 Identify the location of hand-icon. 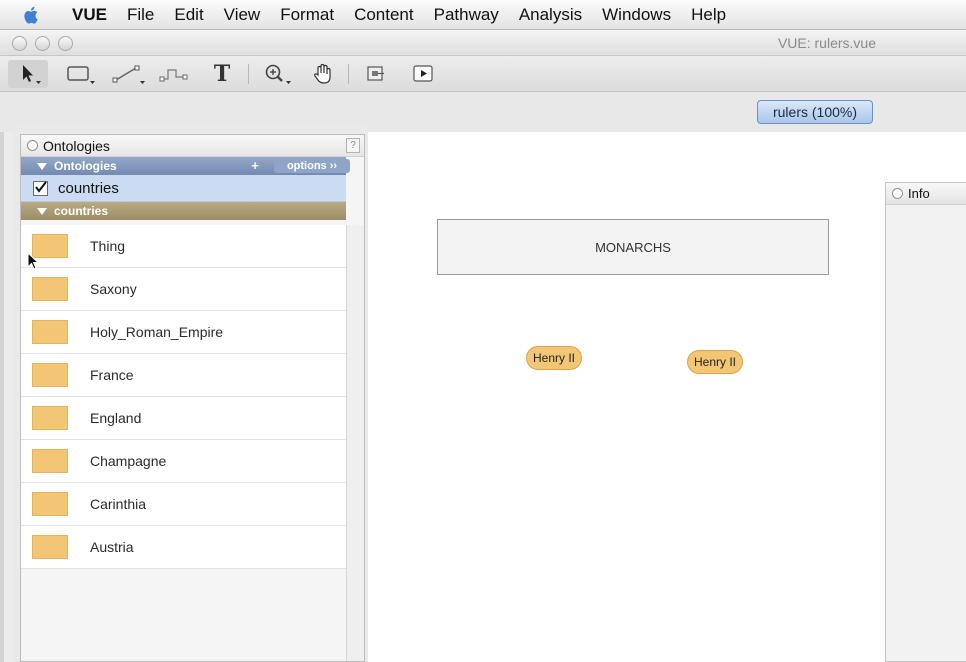
(322, 73).